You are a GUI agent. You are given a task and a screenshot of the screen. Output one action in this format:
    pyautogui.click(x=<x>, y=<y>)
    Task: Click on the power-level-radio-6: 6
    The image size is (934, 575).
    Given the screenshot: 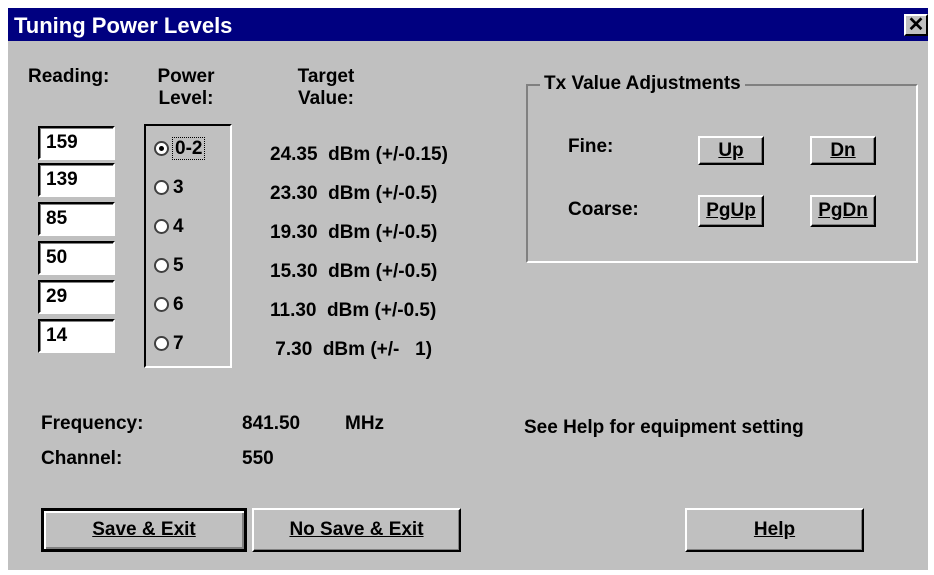 What is the action you would take?
    pyautogui.click(x=169, y=305)
    